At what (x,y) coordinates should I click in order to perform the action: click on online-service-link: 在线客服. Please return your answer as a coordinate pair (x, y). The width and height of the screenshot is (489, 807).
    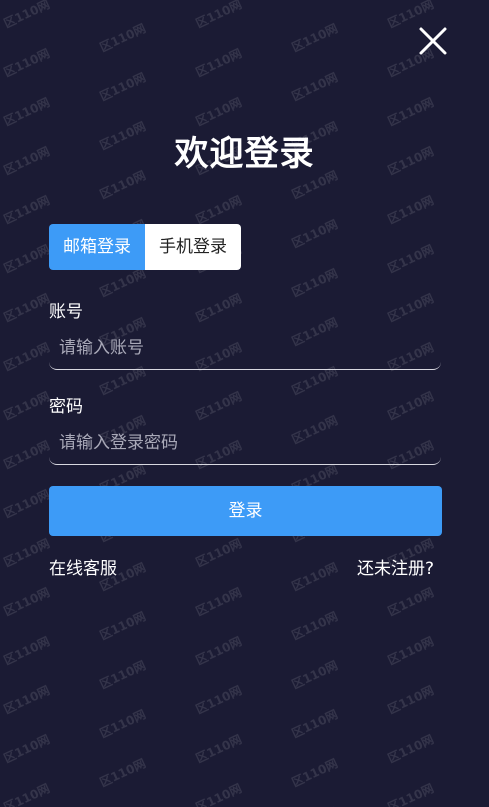
    Looking at the image, I should click on (83, 569).